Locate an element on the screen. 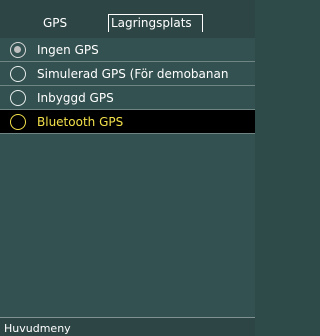 The image size is (320, 336). main-menu-softkey: Huvudmeny is located at coordinates (37, 329).